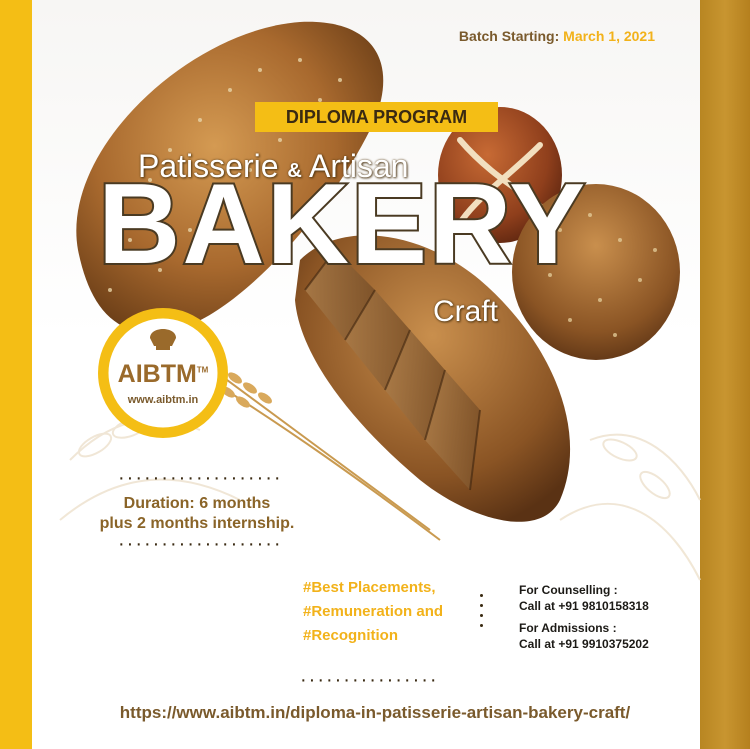 The image size is (750, 749). I want to click on batch-label: Batch Starting:, so click(509, 36).